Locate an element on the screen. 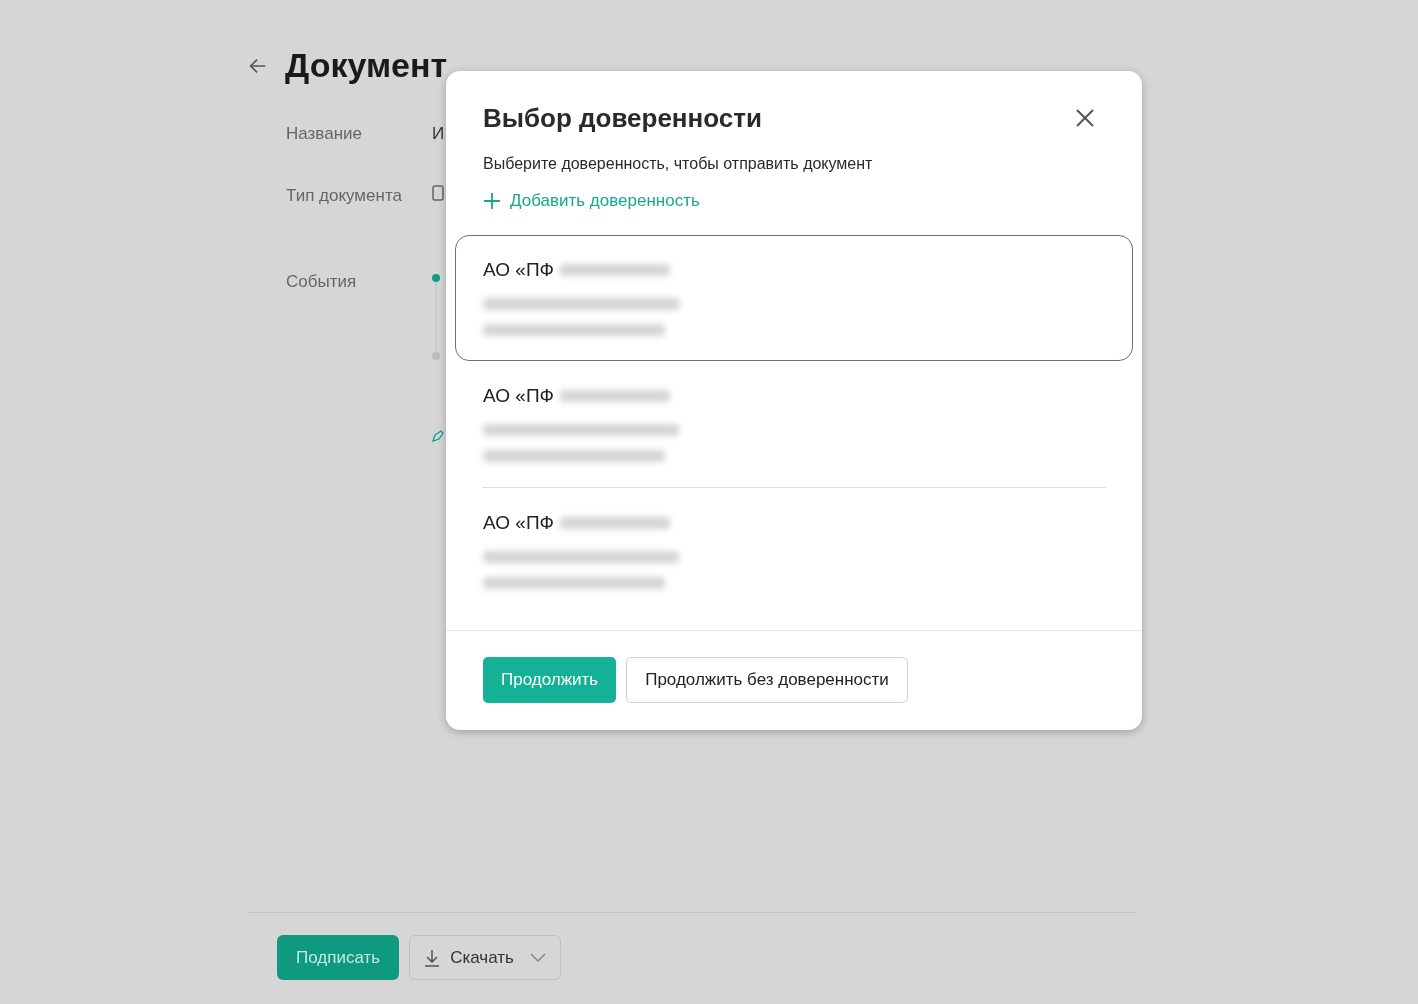  plus-icon is located at coordinates (492, 200).